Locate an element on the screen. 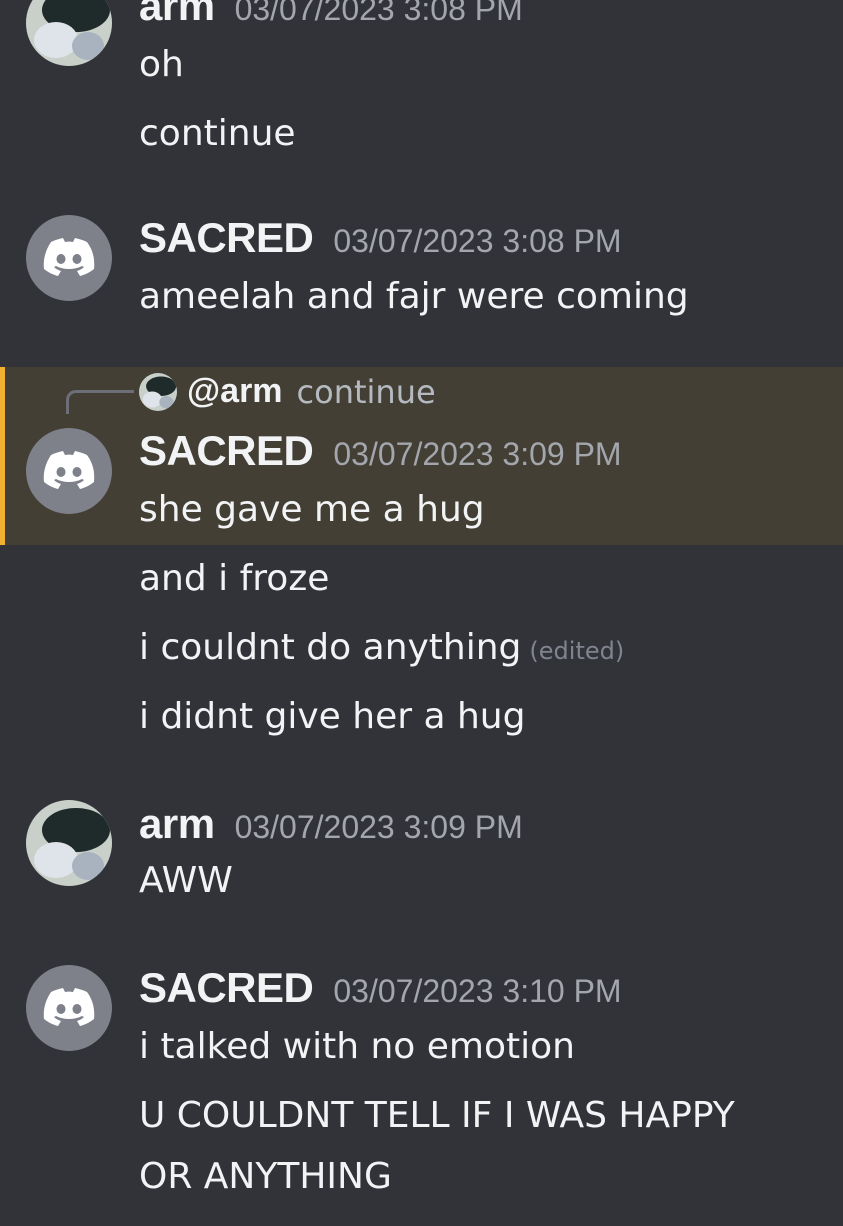  message-text: AWW is located at coordinates (186, 880).